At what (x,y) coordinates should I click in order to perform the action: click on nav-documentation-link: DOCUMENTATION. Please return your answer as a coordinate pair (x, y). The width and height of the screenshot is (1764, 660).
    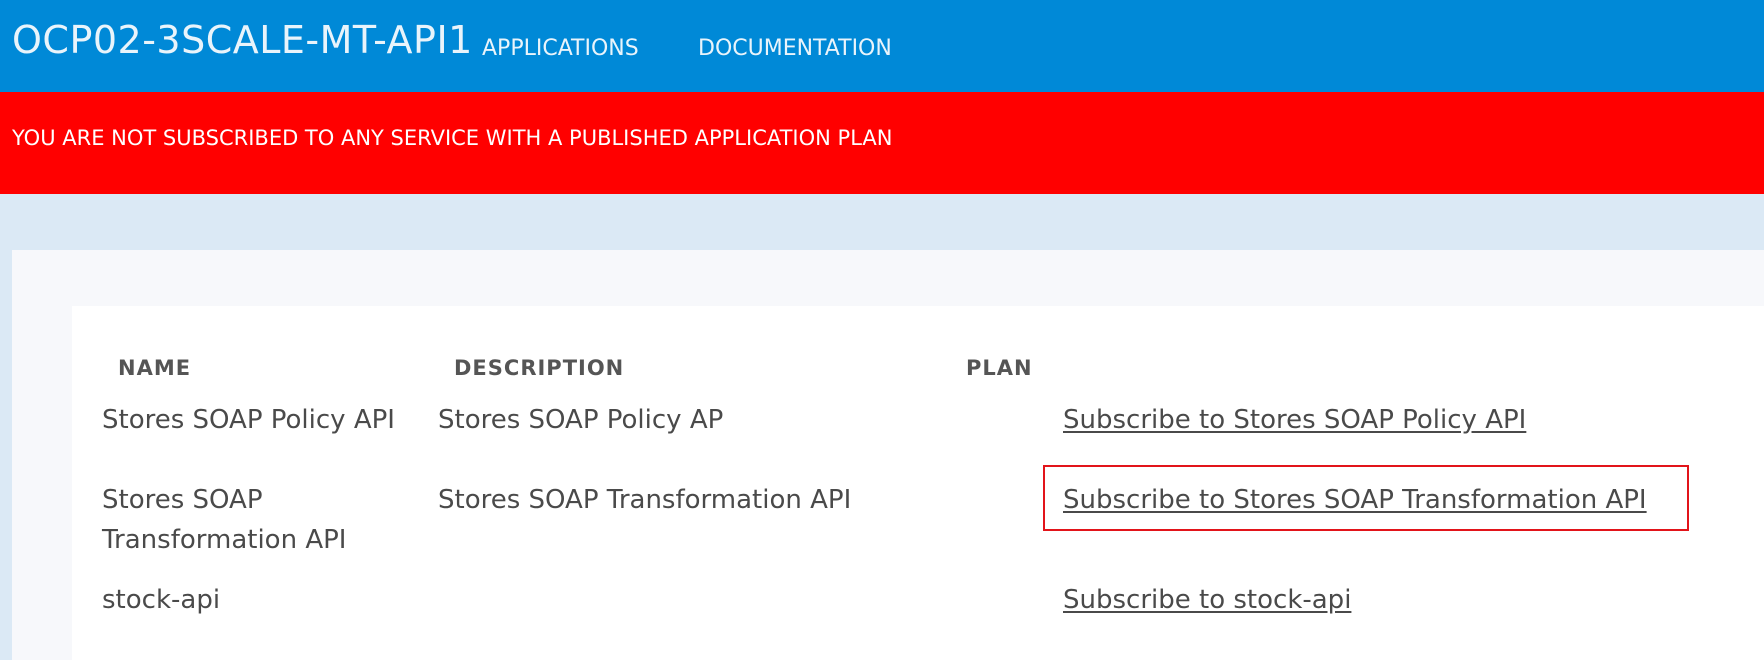
    Looking at the image, I should click on (795, 48).